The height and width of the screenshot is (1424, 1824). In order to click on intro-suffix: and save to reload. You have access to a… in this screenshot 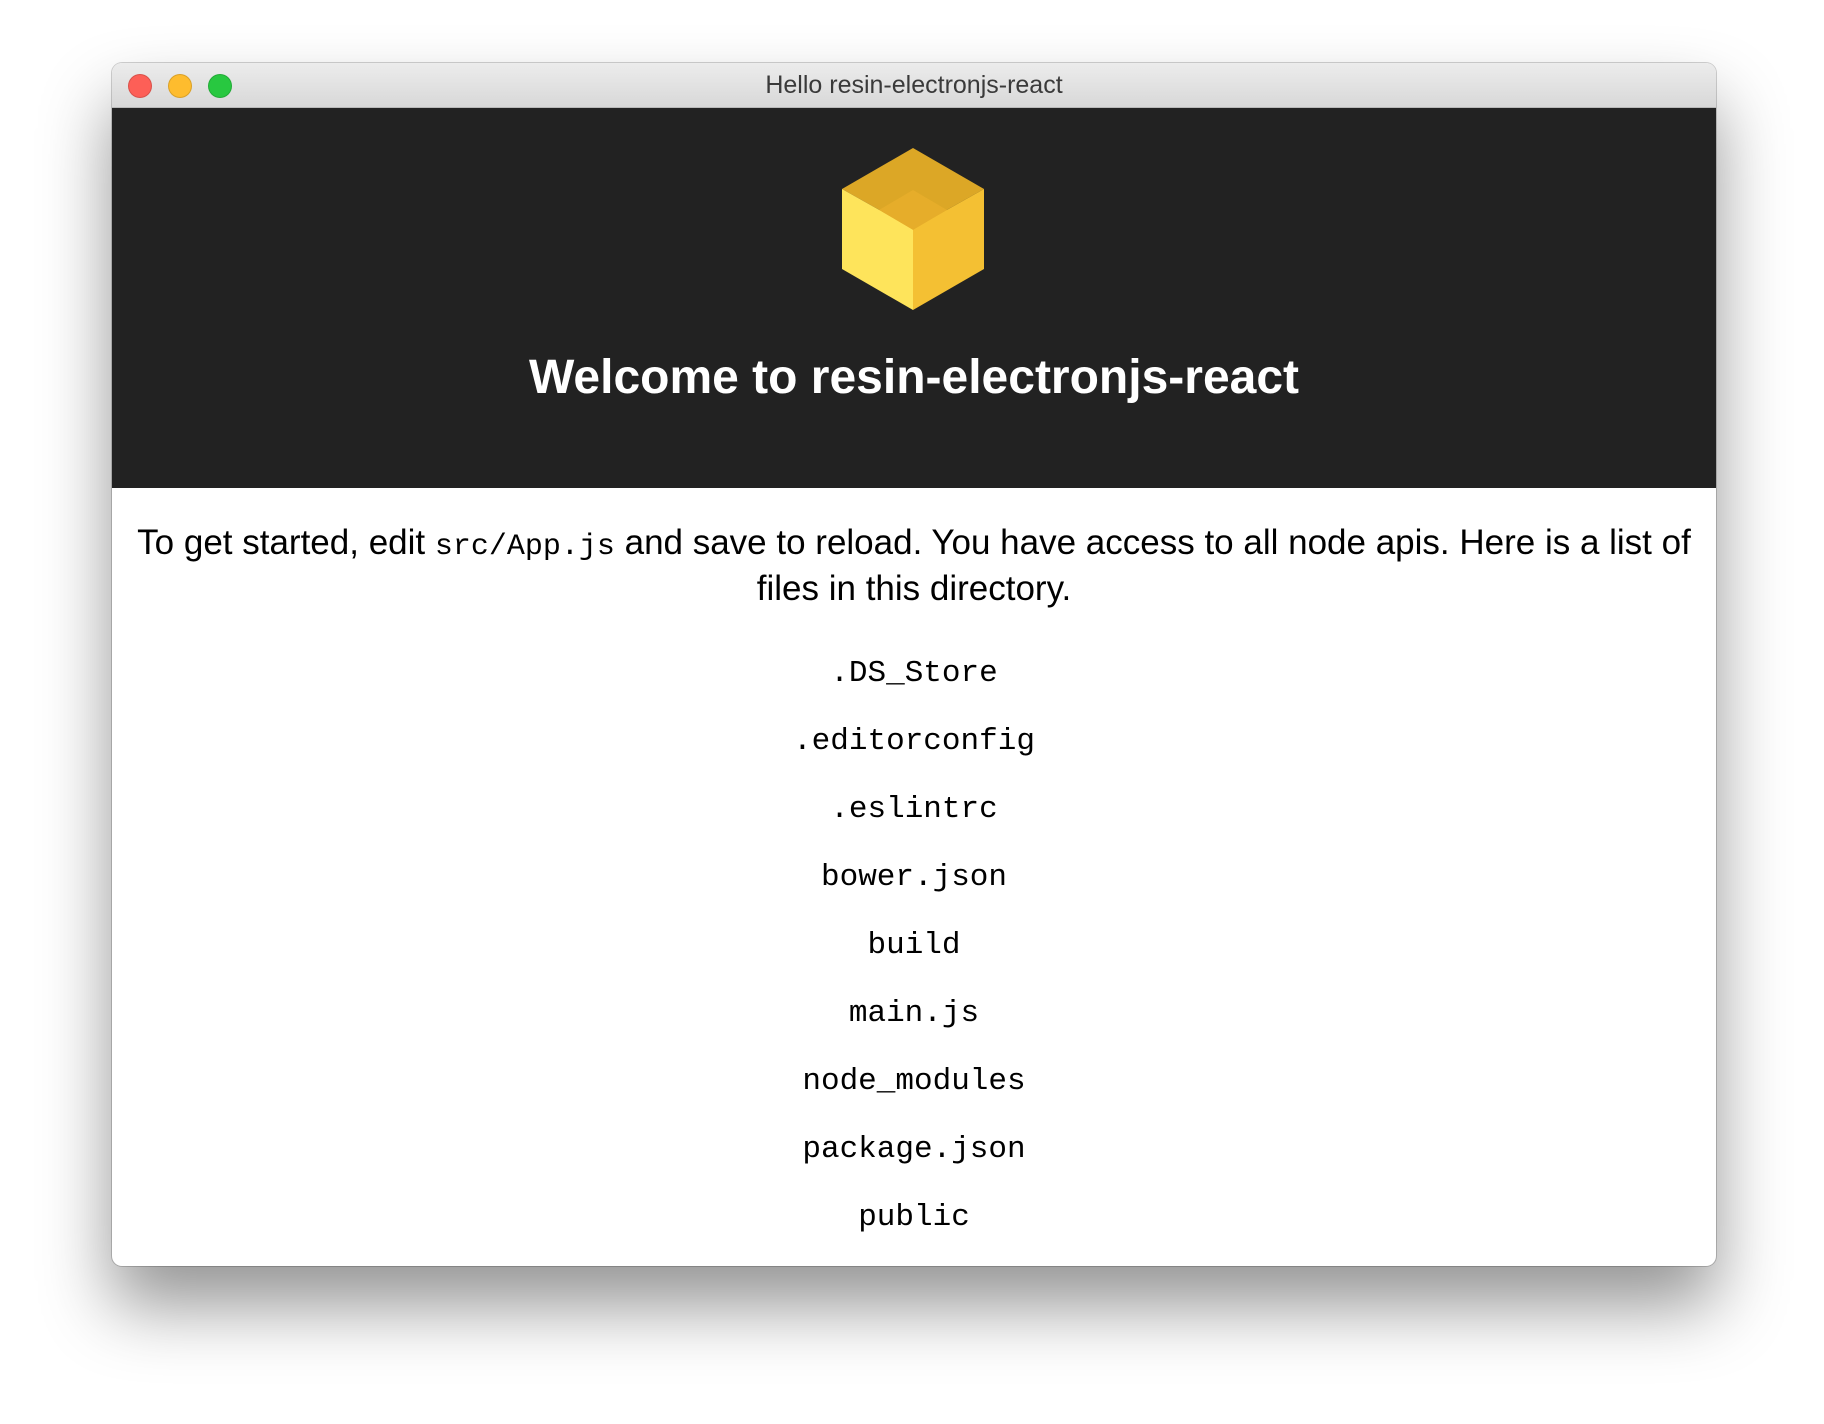, I will do `click(1152, 565)`.